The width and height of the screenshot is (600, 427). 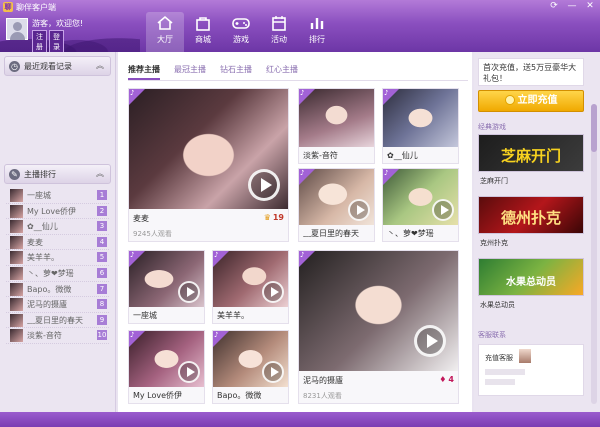 What do you see at coordinates (144, 72) in the screenshot?
I see `tab-recommended: 推荐主播` at bounding box center [144, 72].